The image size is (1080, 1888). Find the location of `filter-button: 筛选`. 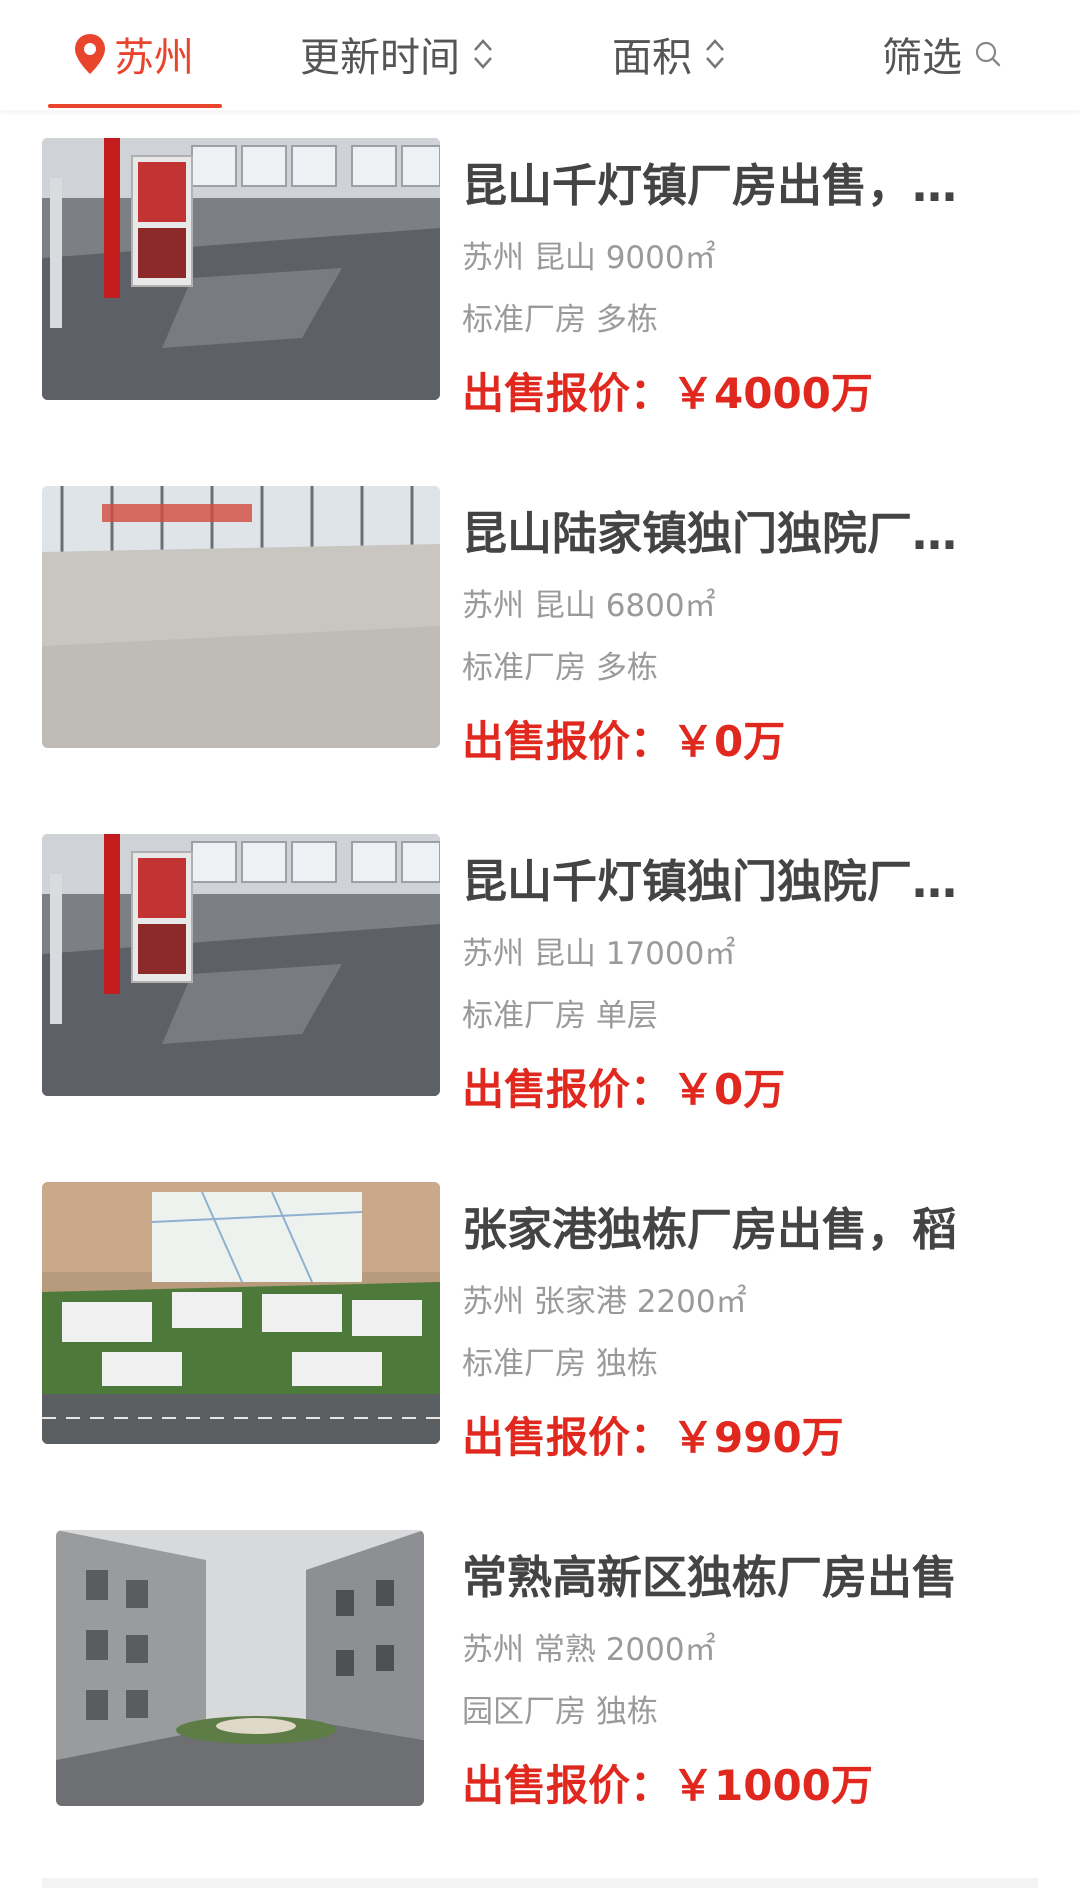

filter-button: 筛选 is located at coordinates (942, 54).